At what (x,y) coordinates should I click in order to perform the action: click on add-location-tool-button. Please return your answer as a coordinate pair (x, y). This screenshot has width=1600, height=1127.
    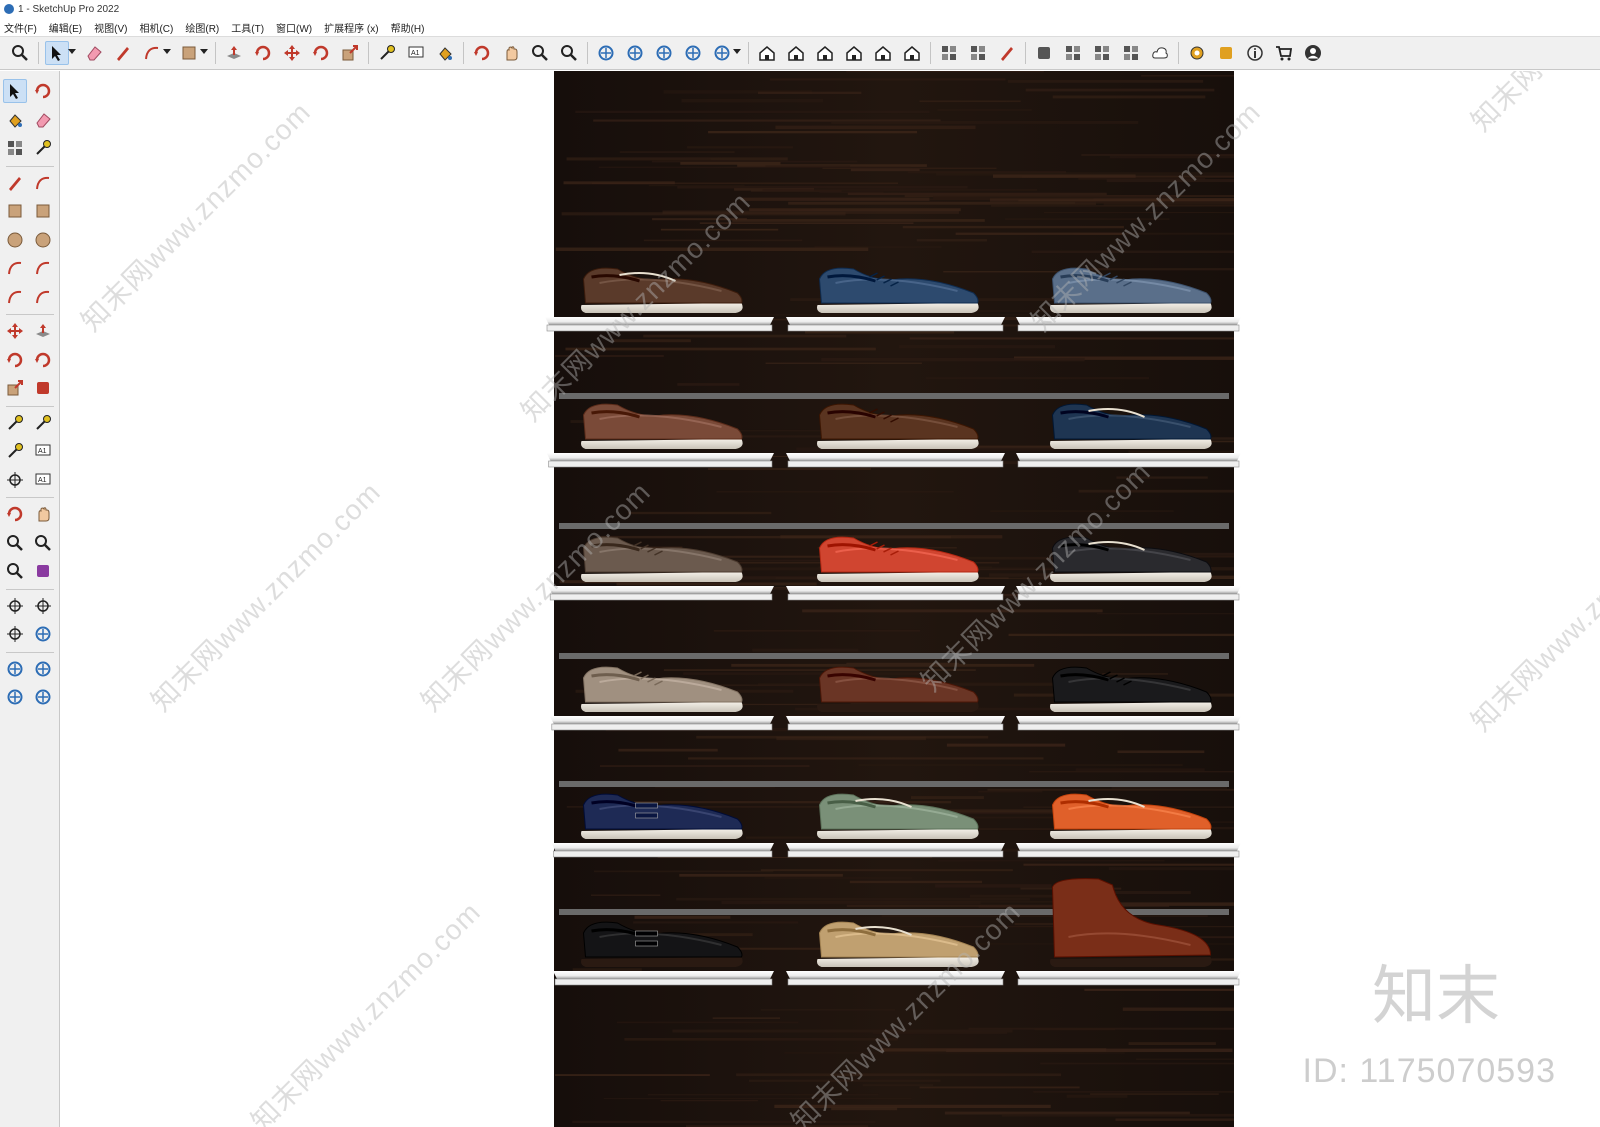
    Looking at the image, I should click on (1044, 53).